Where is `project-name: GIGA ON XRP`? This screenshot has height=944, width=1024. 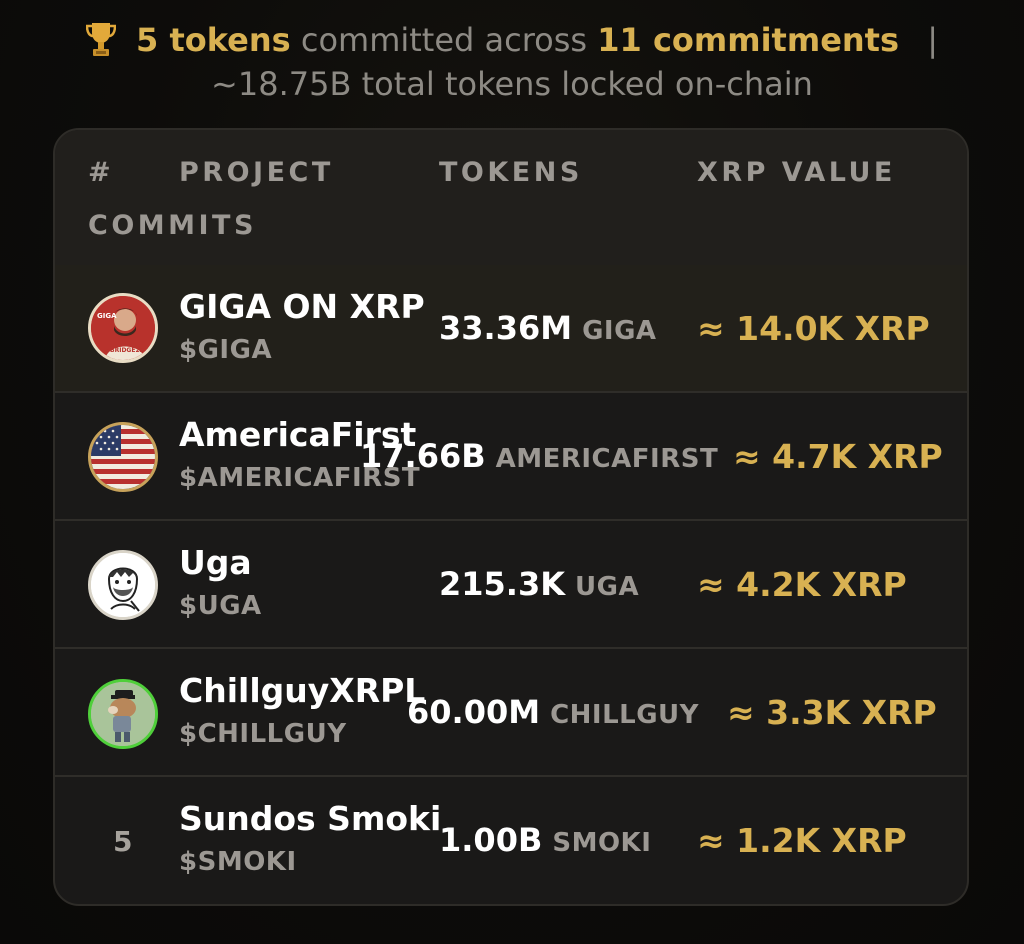 project-name: GIGA ON XRP is located at coordinates (302, 306).